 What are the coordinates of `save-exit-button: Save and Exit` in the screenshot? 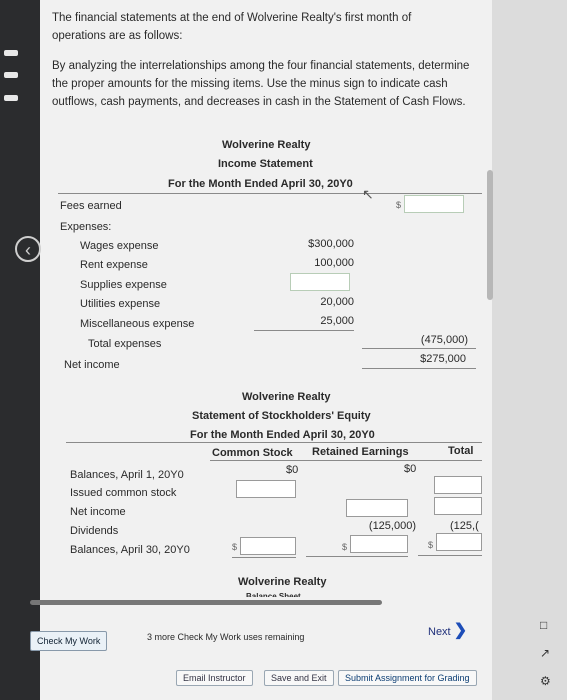 It's located at (299, 678).